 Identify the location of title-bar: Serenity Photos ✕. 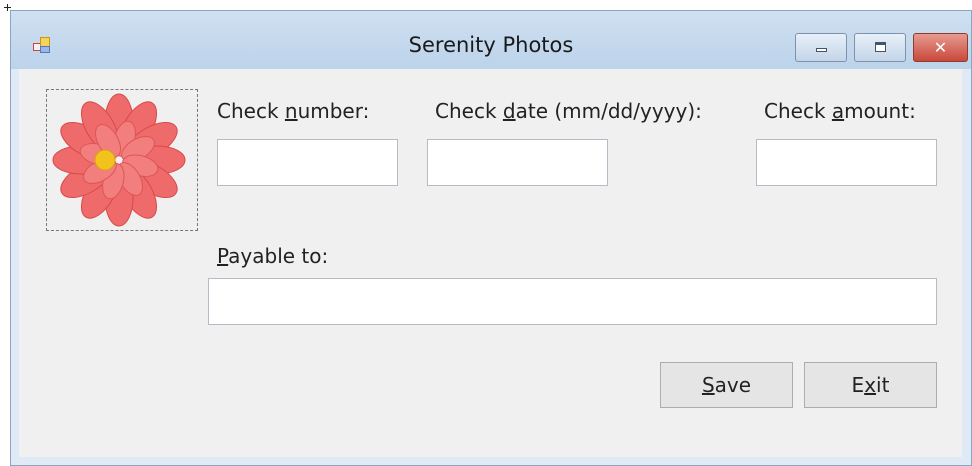
(491, 40).